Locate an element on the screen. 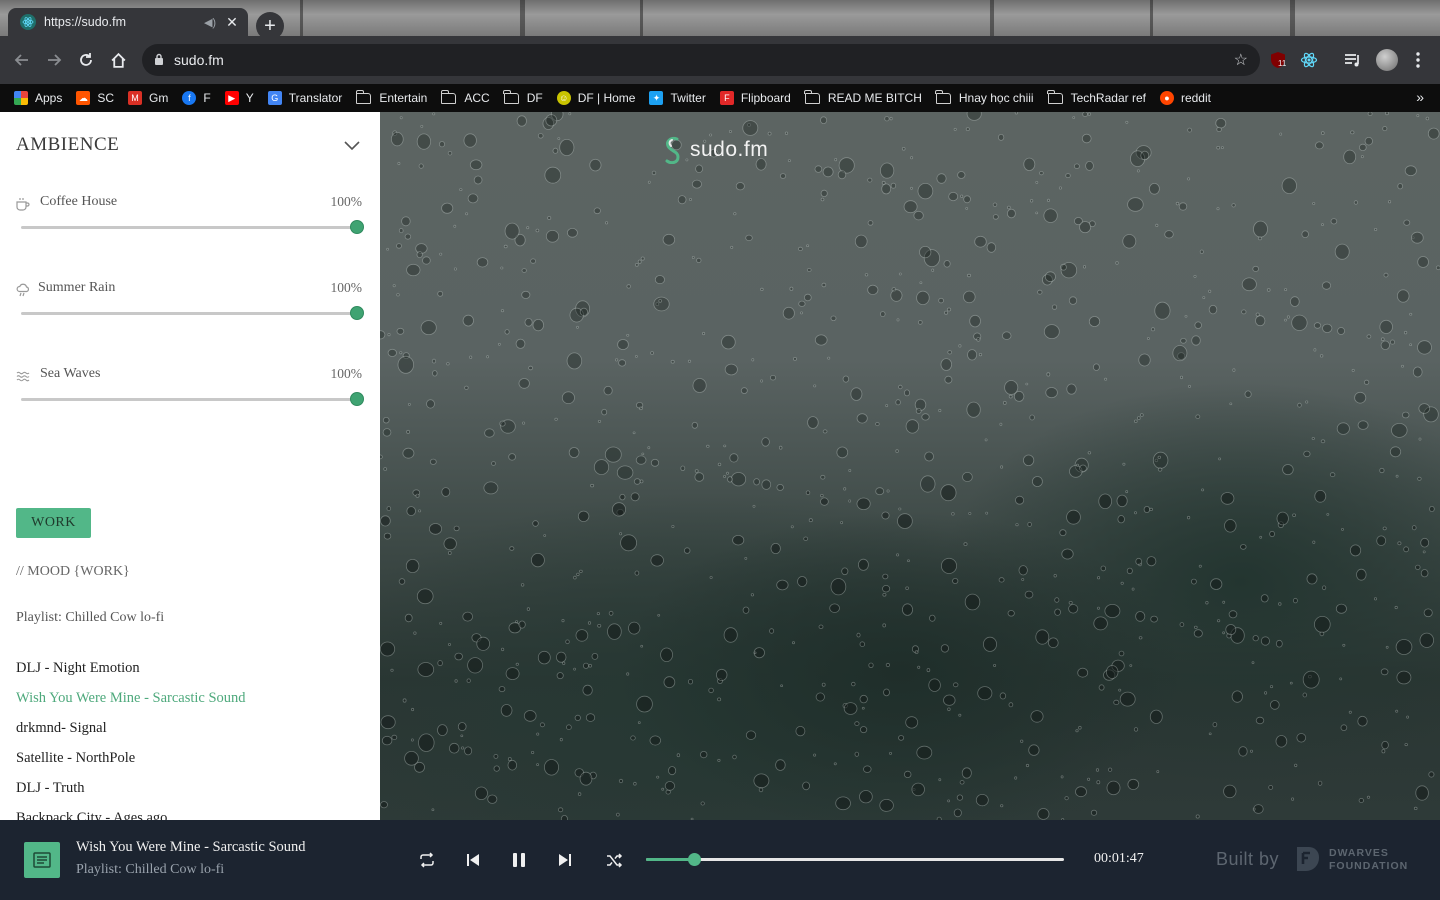 The height and width of the screenshot is (900, 1440). back-icon is located at coordinates (22, 60).